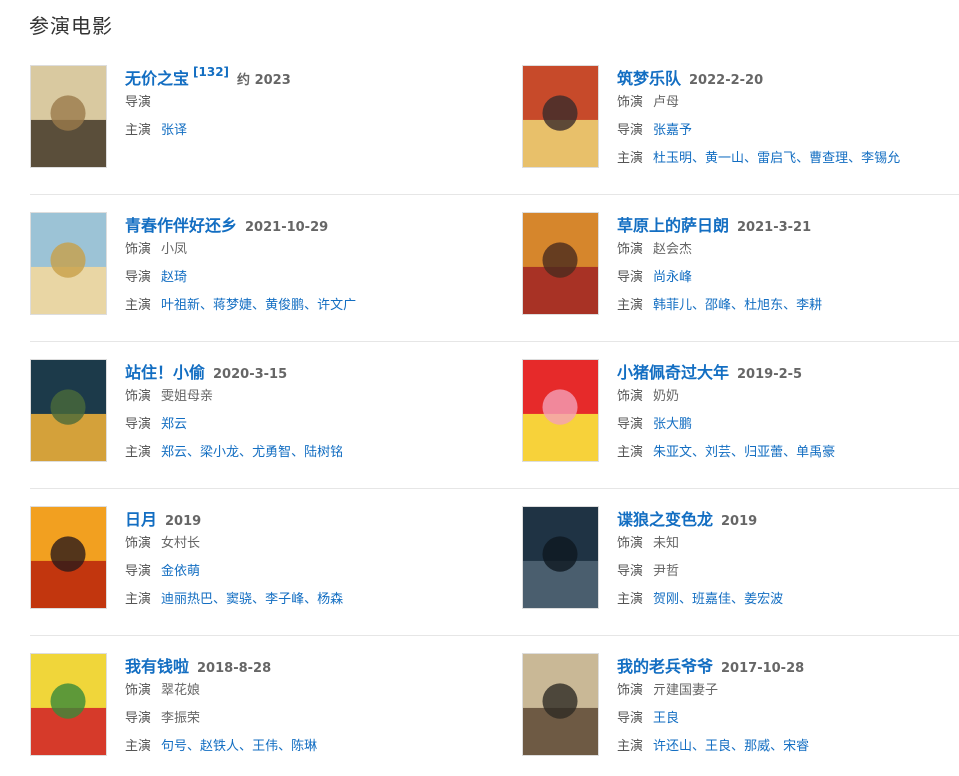  I want to click on film-stars: 主演 杜玉明、黄一山、雷启飞、曹查理、李锡允, so click(787, 159).